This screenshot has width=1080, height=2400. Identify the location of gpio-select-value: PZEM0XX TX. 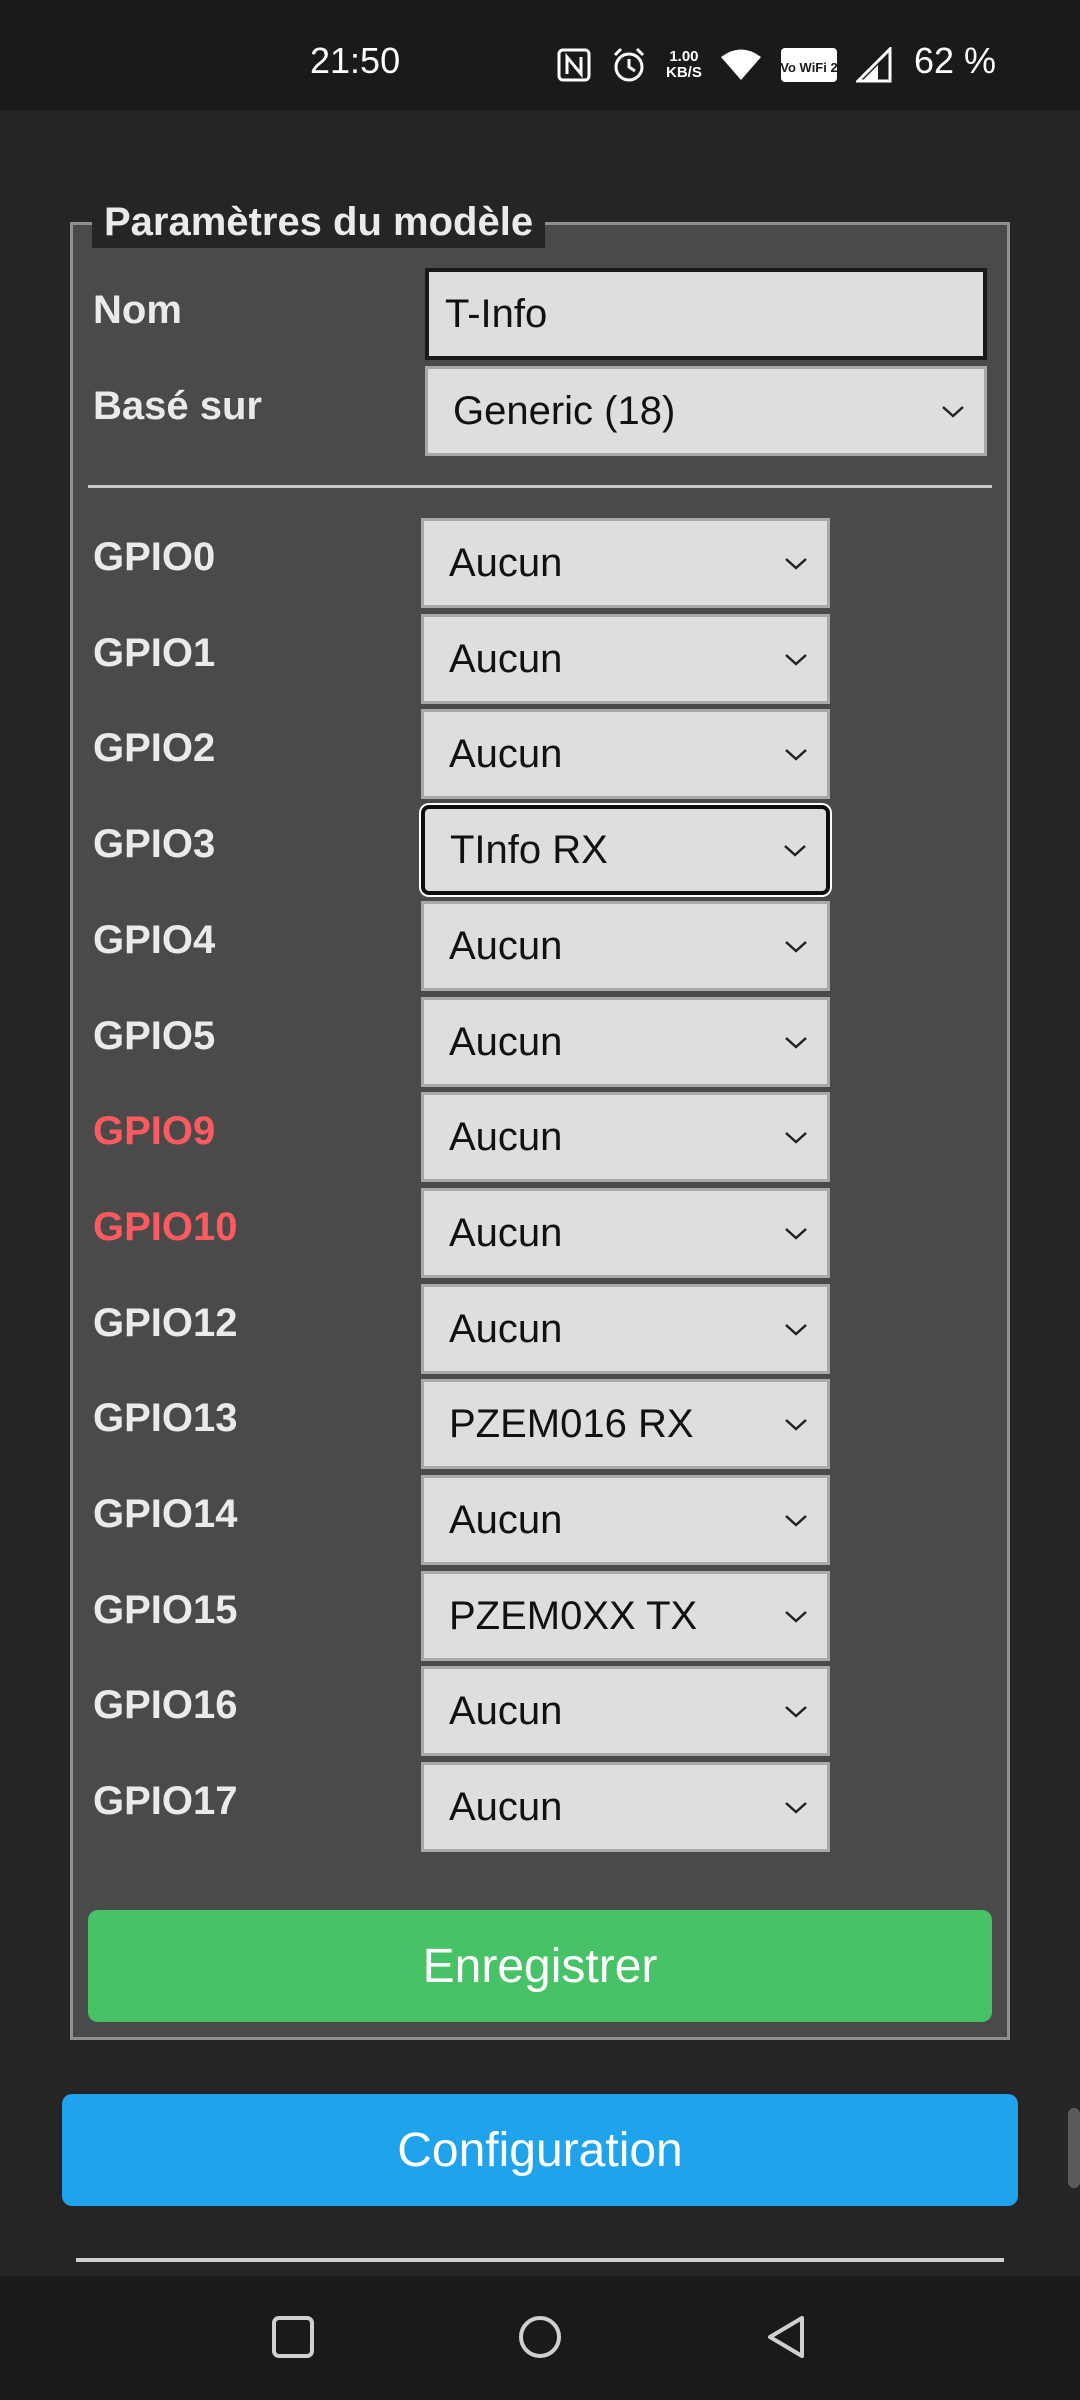
(573, 1615).